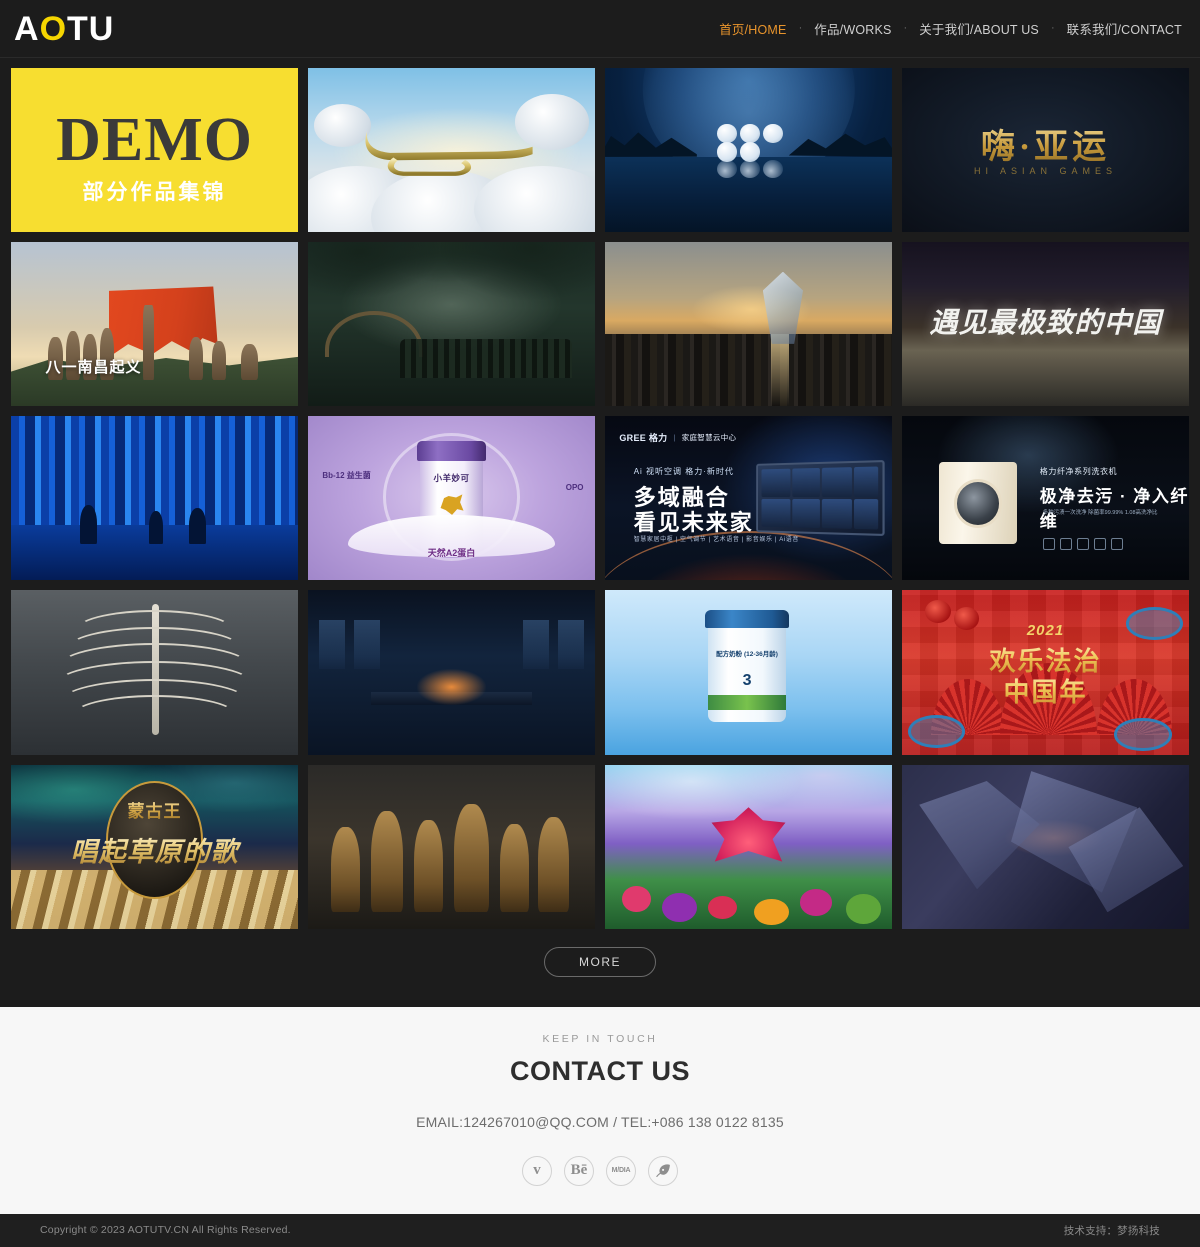 This screenshot has height=1247, width=1200. What do you see at coordinates (449, 153) in the screenshot?
I see `trumpet-icon` at bounding box center [449, 153].